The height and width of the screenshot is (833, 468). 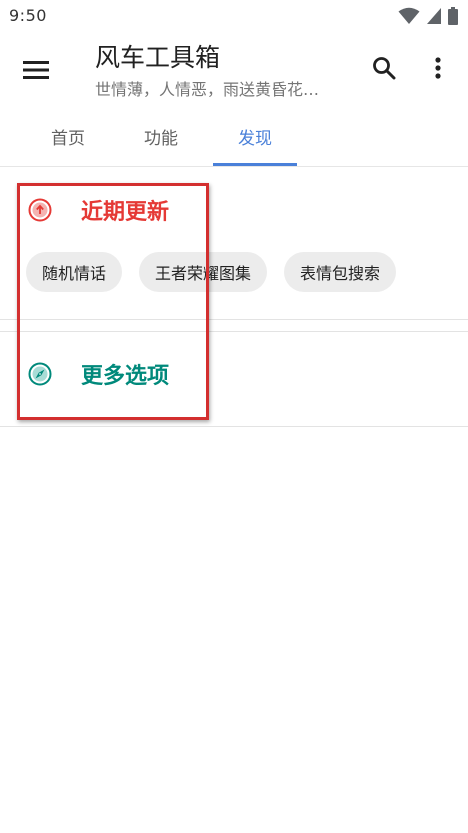 I want to click on arrow-up-circle-icon, so click(x=40, y=210).